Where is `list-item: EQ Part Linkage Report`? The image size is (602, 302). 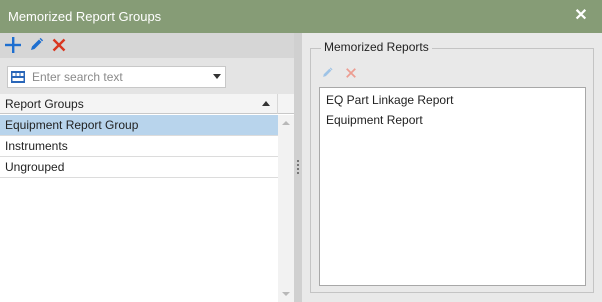
list-item: EQ Part Linkage Report is located at coordinates (452, 98).